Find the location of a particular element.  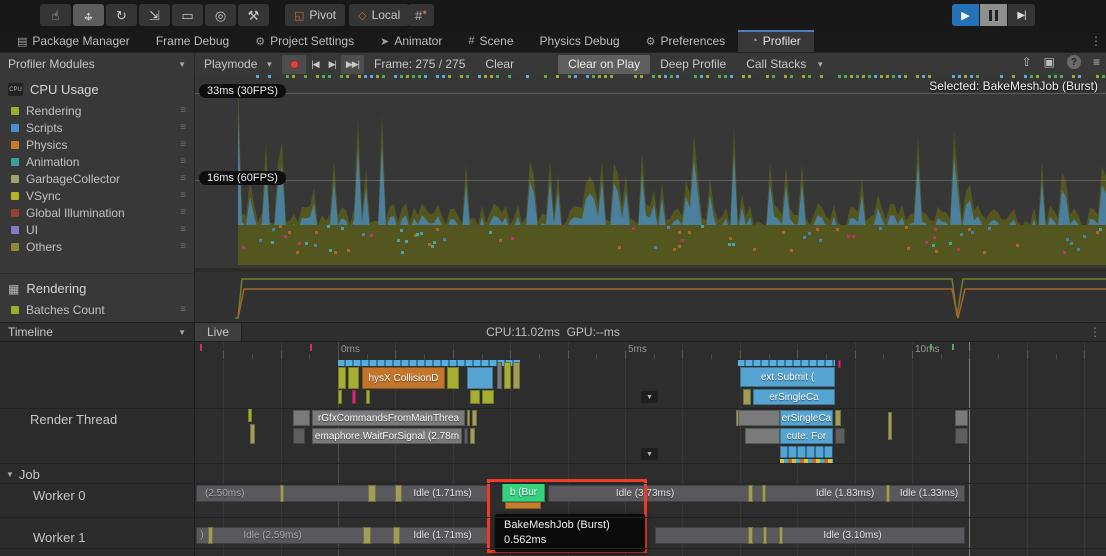

tab-preferences: ⚙ Preferences is located at coordinates (686, 41).